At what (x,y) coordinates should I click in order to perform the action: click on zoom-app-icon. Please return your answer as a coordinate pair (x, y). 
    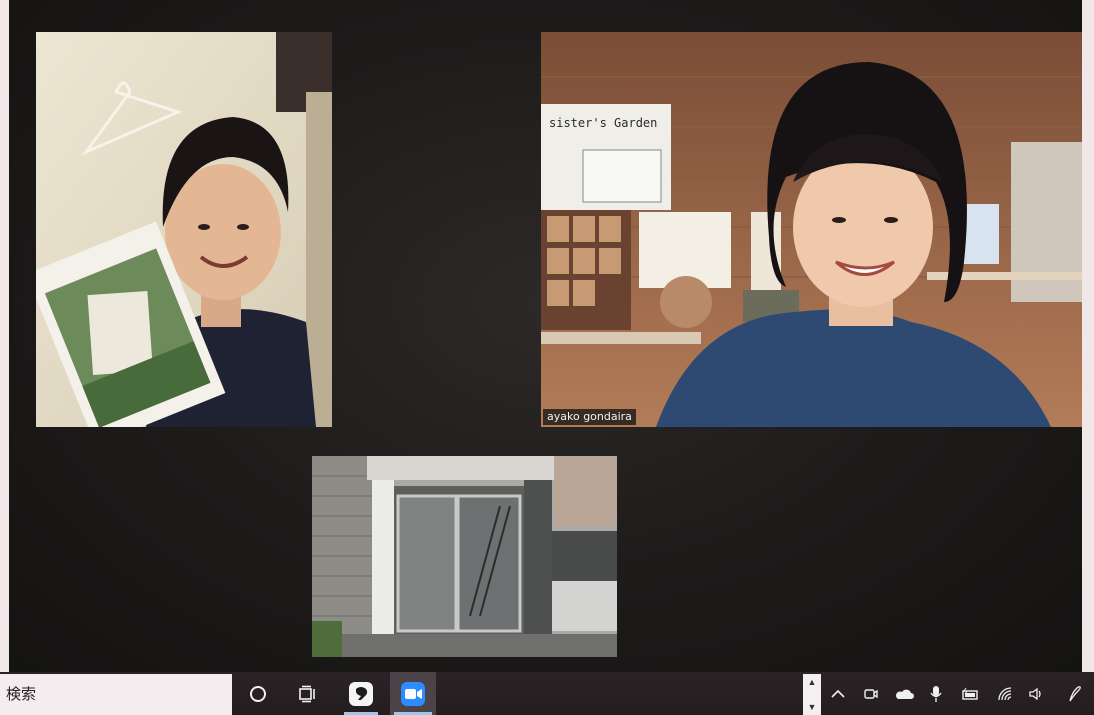
    Looking at the image, I should click on (413, 693).